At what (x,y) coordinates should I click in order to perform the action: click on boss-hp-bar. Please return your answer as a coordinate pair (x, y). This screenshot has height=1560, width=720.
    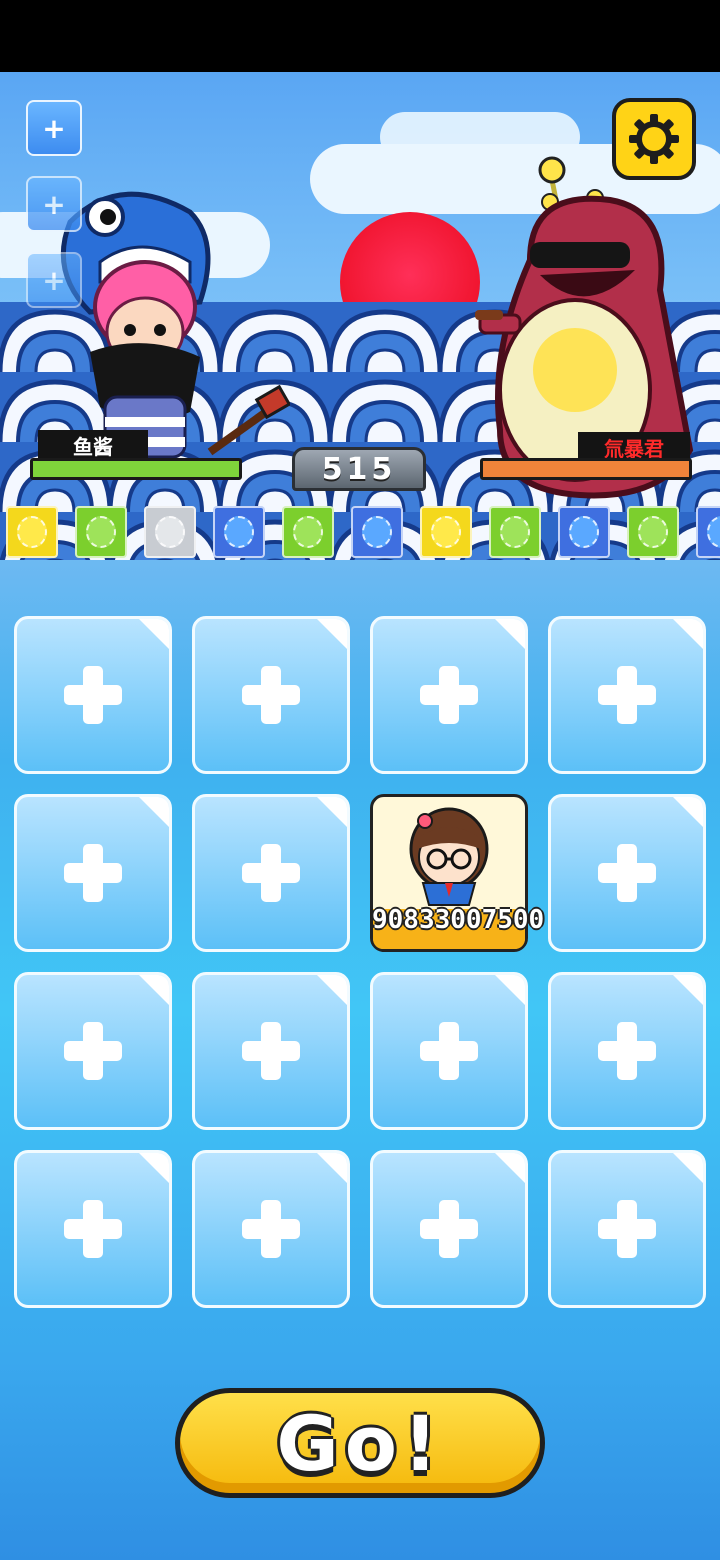
    Looking at the image, I should click on (586, 469).